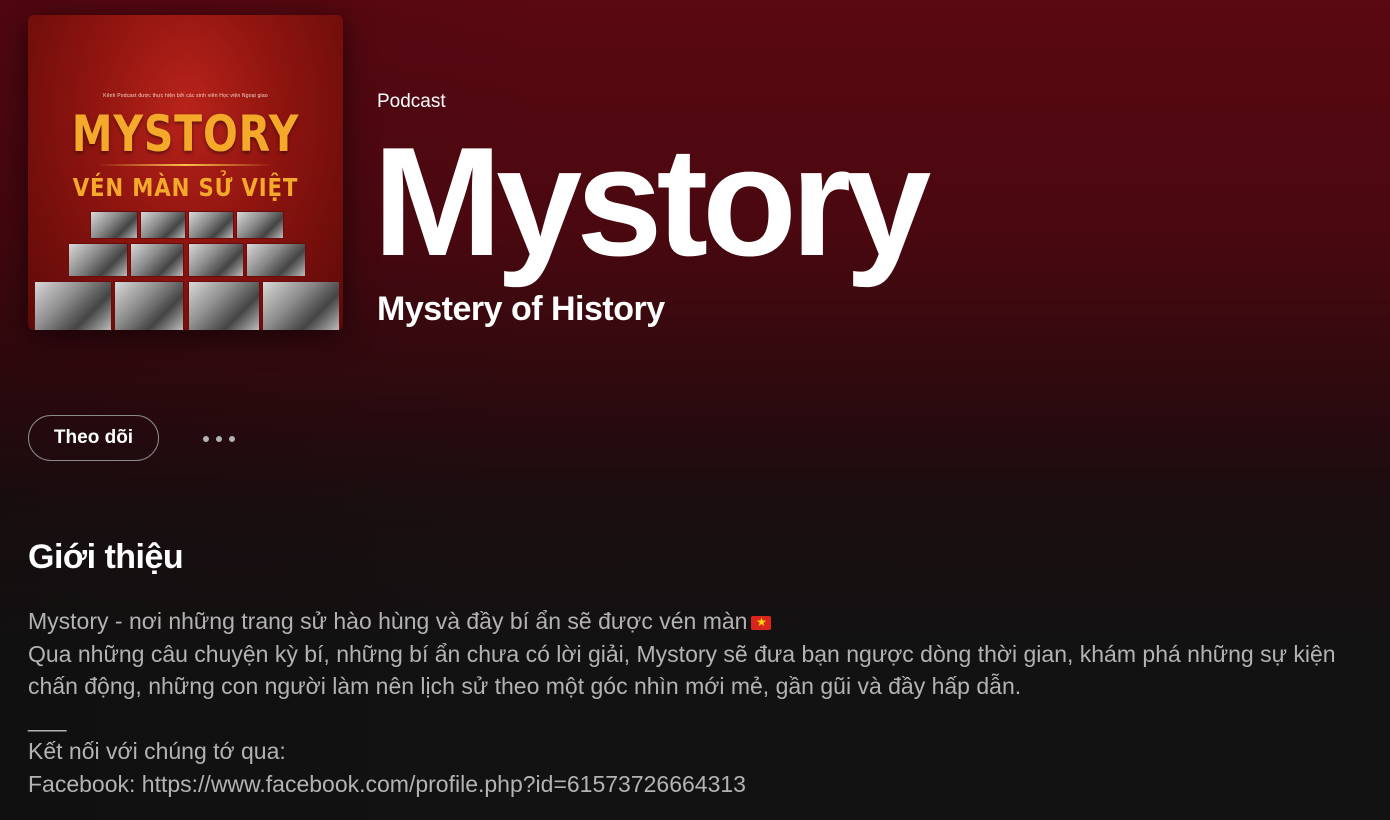  Describe the element at coordinates (185, 165) in the screenshot. I see `cover-divider` at that location.